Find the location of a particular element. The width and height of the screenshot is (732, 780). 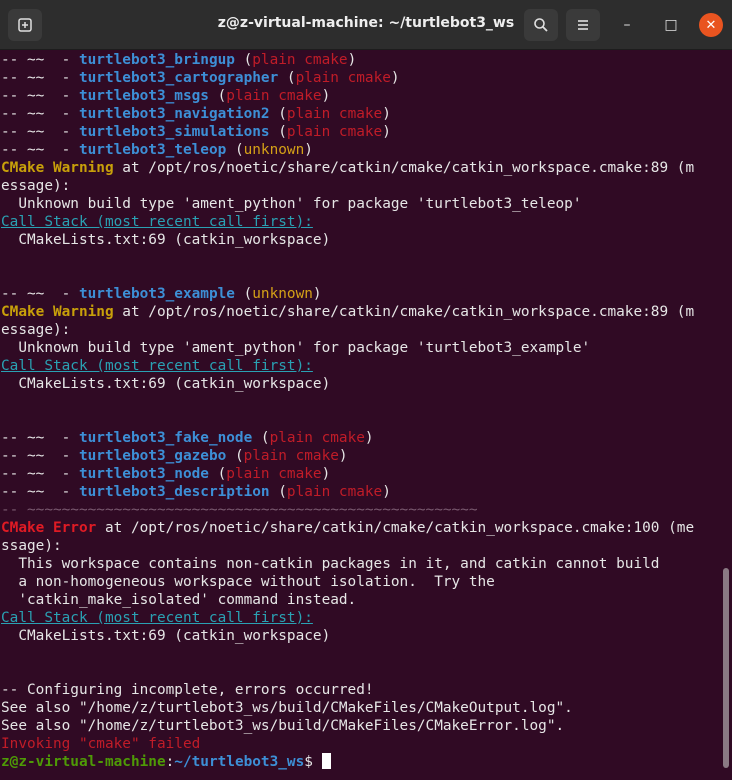

package-line: -- ~~ - turtlebot3_gazebo (plain cmake) is located at coordinates (174, 456).